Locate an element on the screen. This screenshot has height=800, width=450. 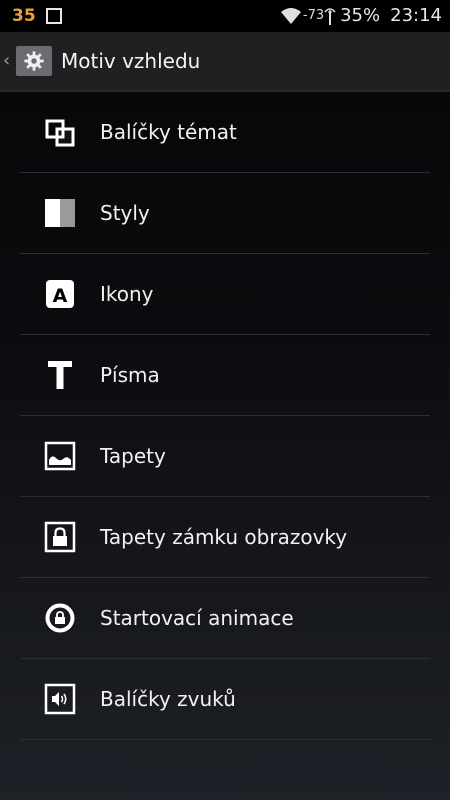
menu-item-label: Balíčky témat is located at coordinates (168, 132).